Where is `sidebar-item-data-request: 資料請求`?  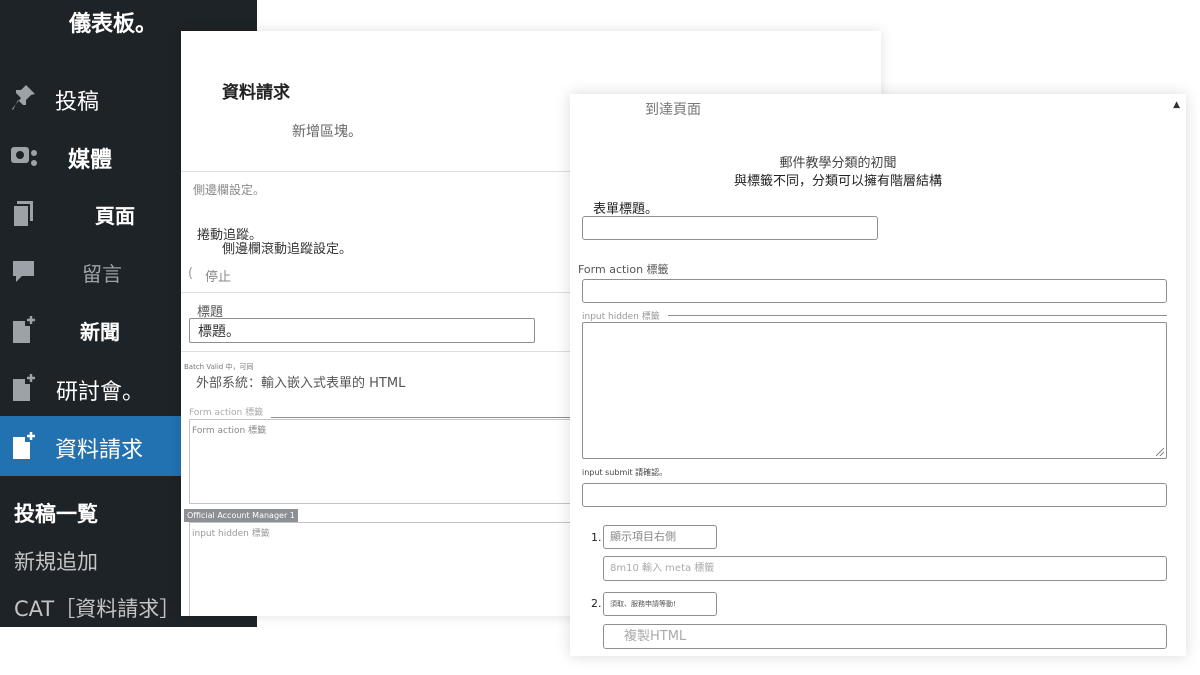
sidebar-item-data-request: 資料請求 is located at coordinates (90, 446).